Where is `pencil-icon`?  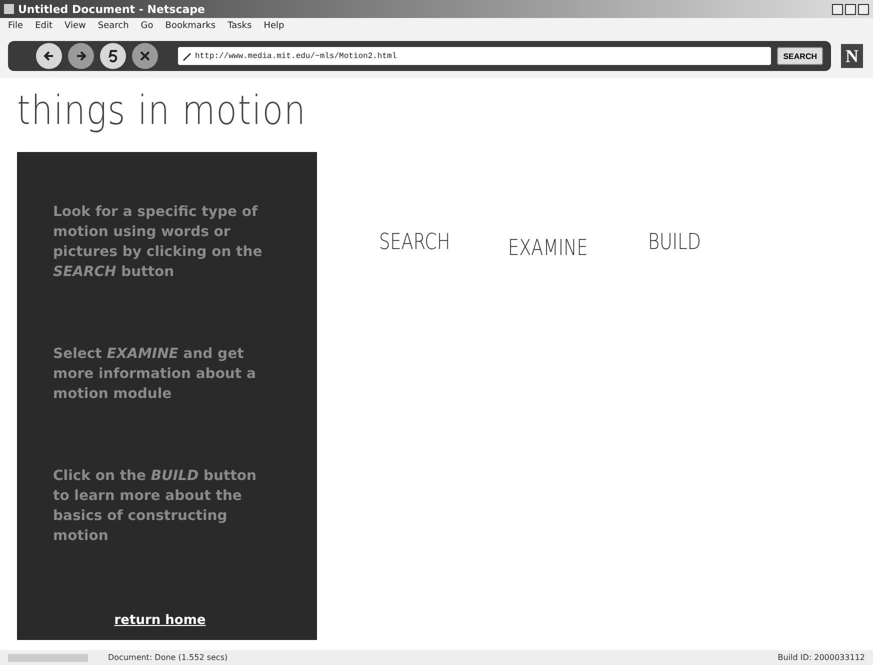 pencil-icon is located at coordinates (187, 56).